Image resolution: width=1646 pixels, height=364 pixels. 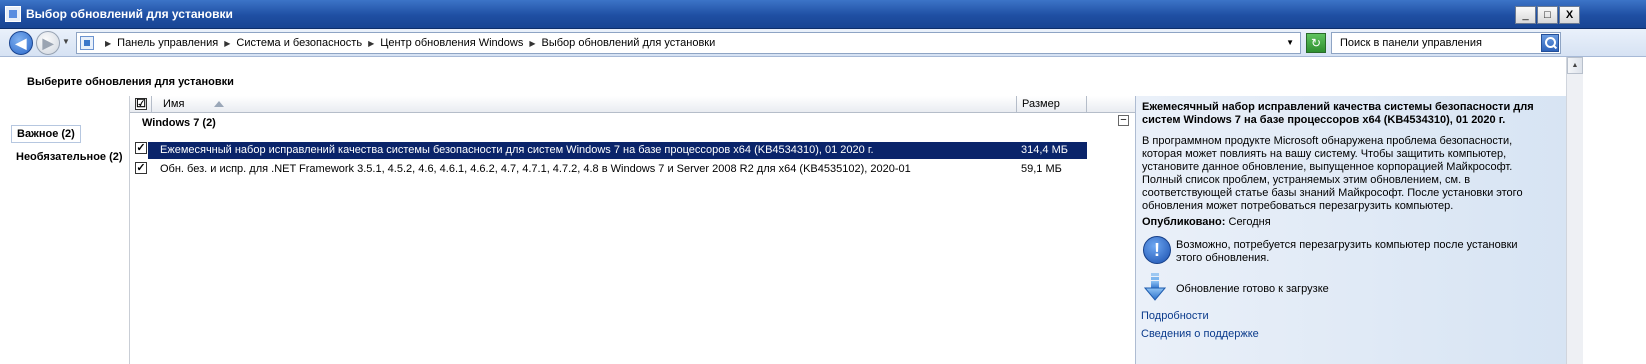 I want to click on name-column-label: Имя, so click(x=174, y=104).